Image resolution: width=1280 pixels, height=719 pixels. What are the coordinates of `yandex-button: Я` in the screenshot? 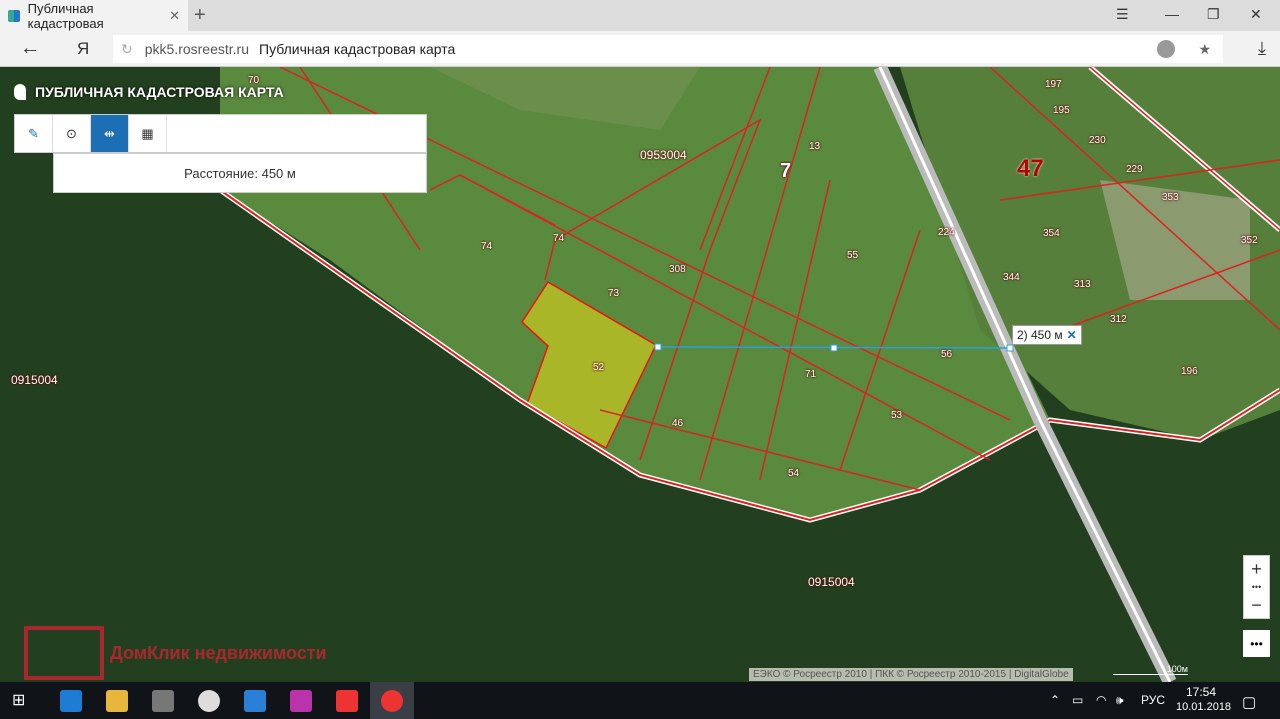 It's located at (83, 49).